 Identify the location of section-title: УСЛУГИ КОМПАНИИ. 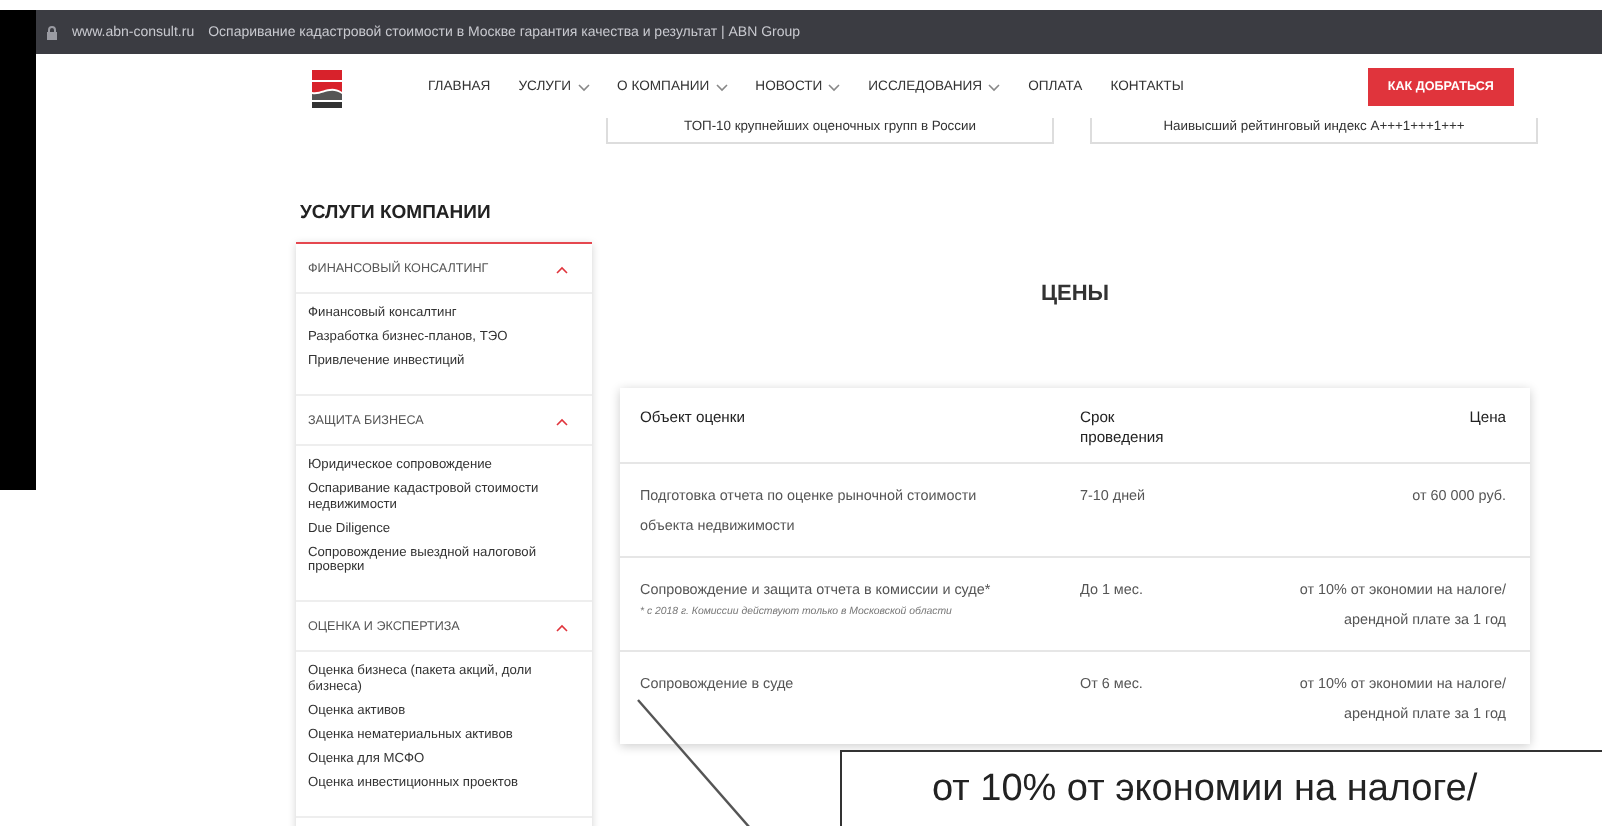
(396, 214).